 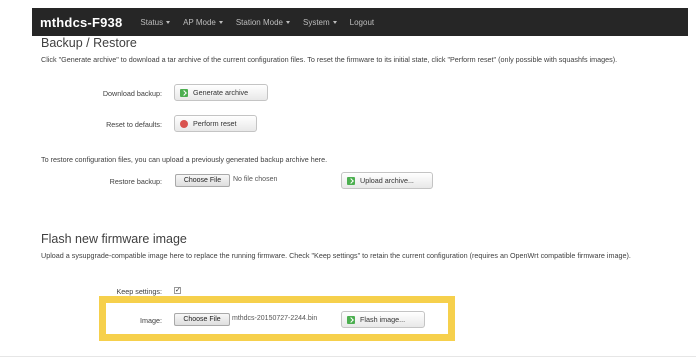 What do you see at coordinates (184, 123) in the screenshot?
I see `reset-icon` at bounding box center [184, 123].